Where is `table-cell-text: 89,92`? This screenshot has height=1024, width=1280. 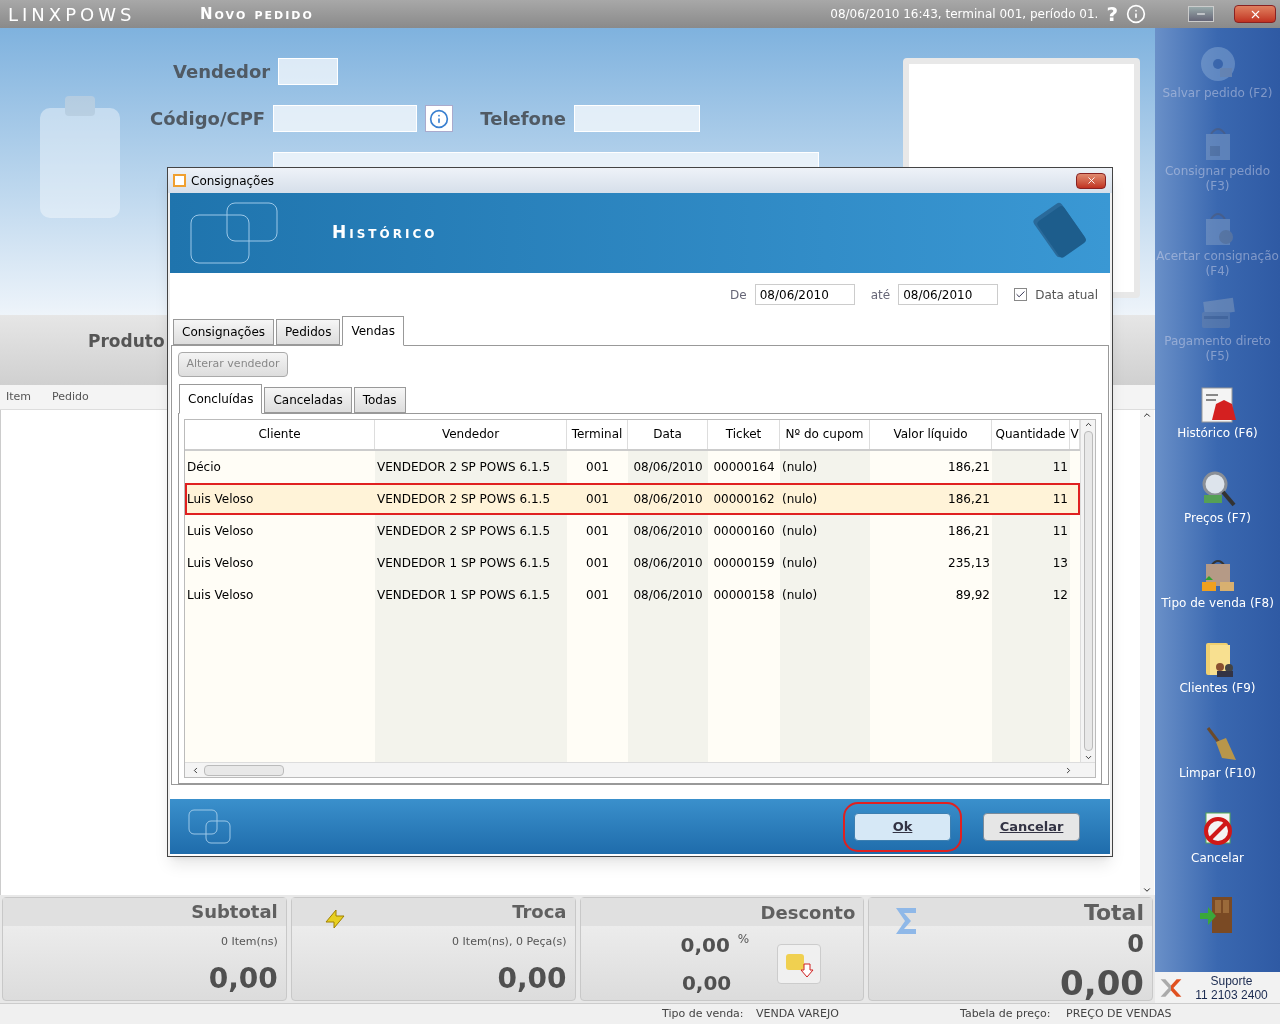
table-cell-text: 89,92 is located at coordinates (972, 595).